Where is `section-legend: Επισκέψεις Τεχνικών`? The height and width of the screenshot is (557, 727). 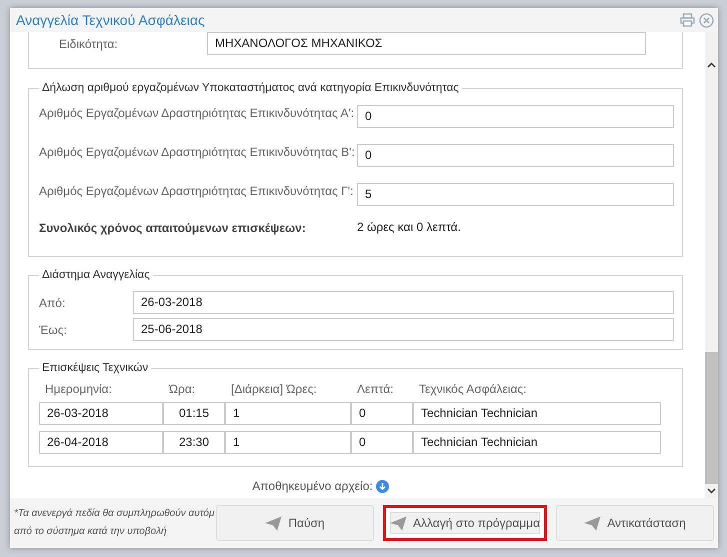
section-legend: Επισκέψεις Τεχνικών is located at coordinates (95, 368).